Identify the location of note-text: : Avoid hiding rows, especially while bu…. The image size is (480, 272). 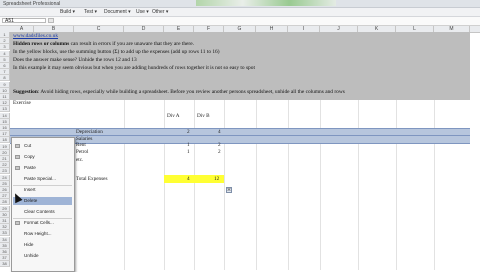
(191, 92).